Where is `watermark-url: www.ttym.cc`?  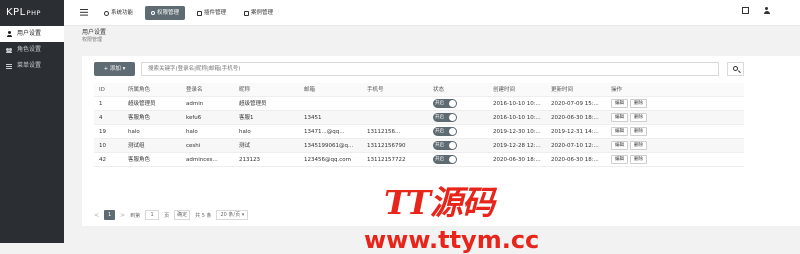
watermark-url: www.ttym.cc is located at coordinates (452, 240).